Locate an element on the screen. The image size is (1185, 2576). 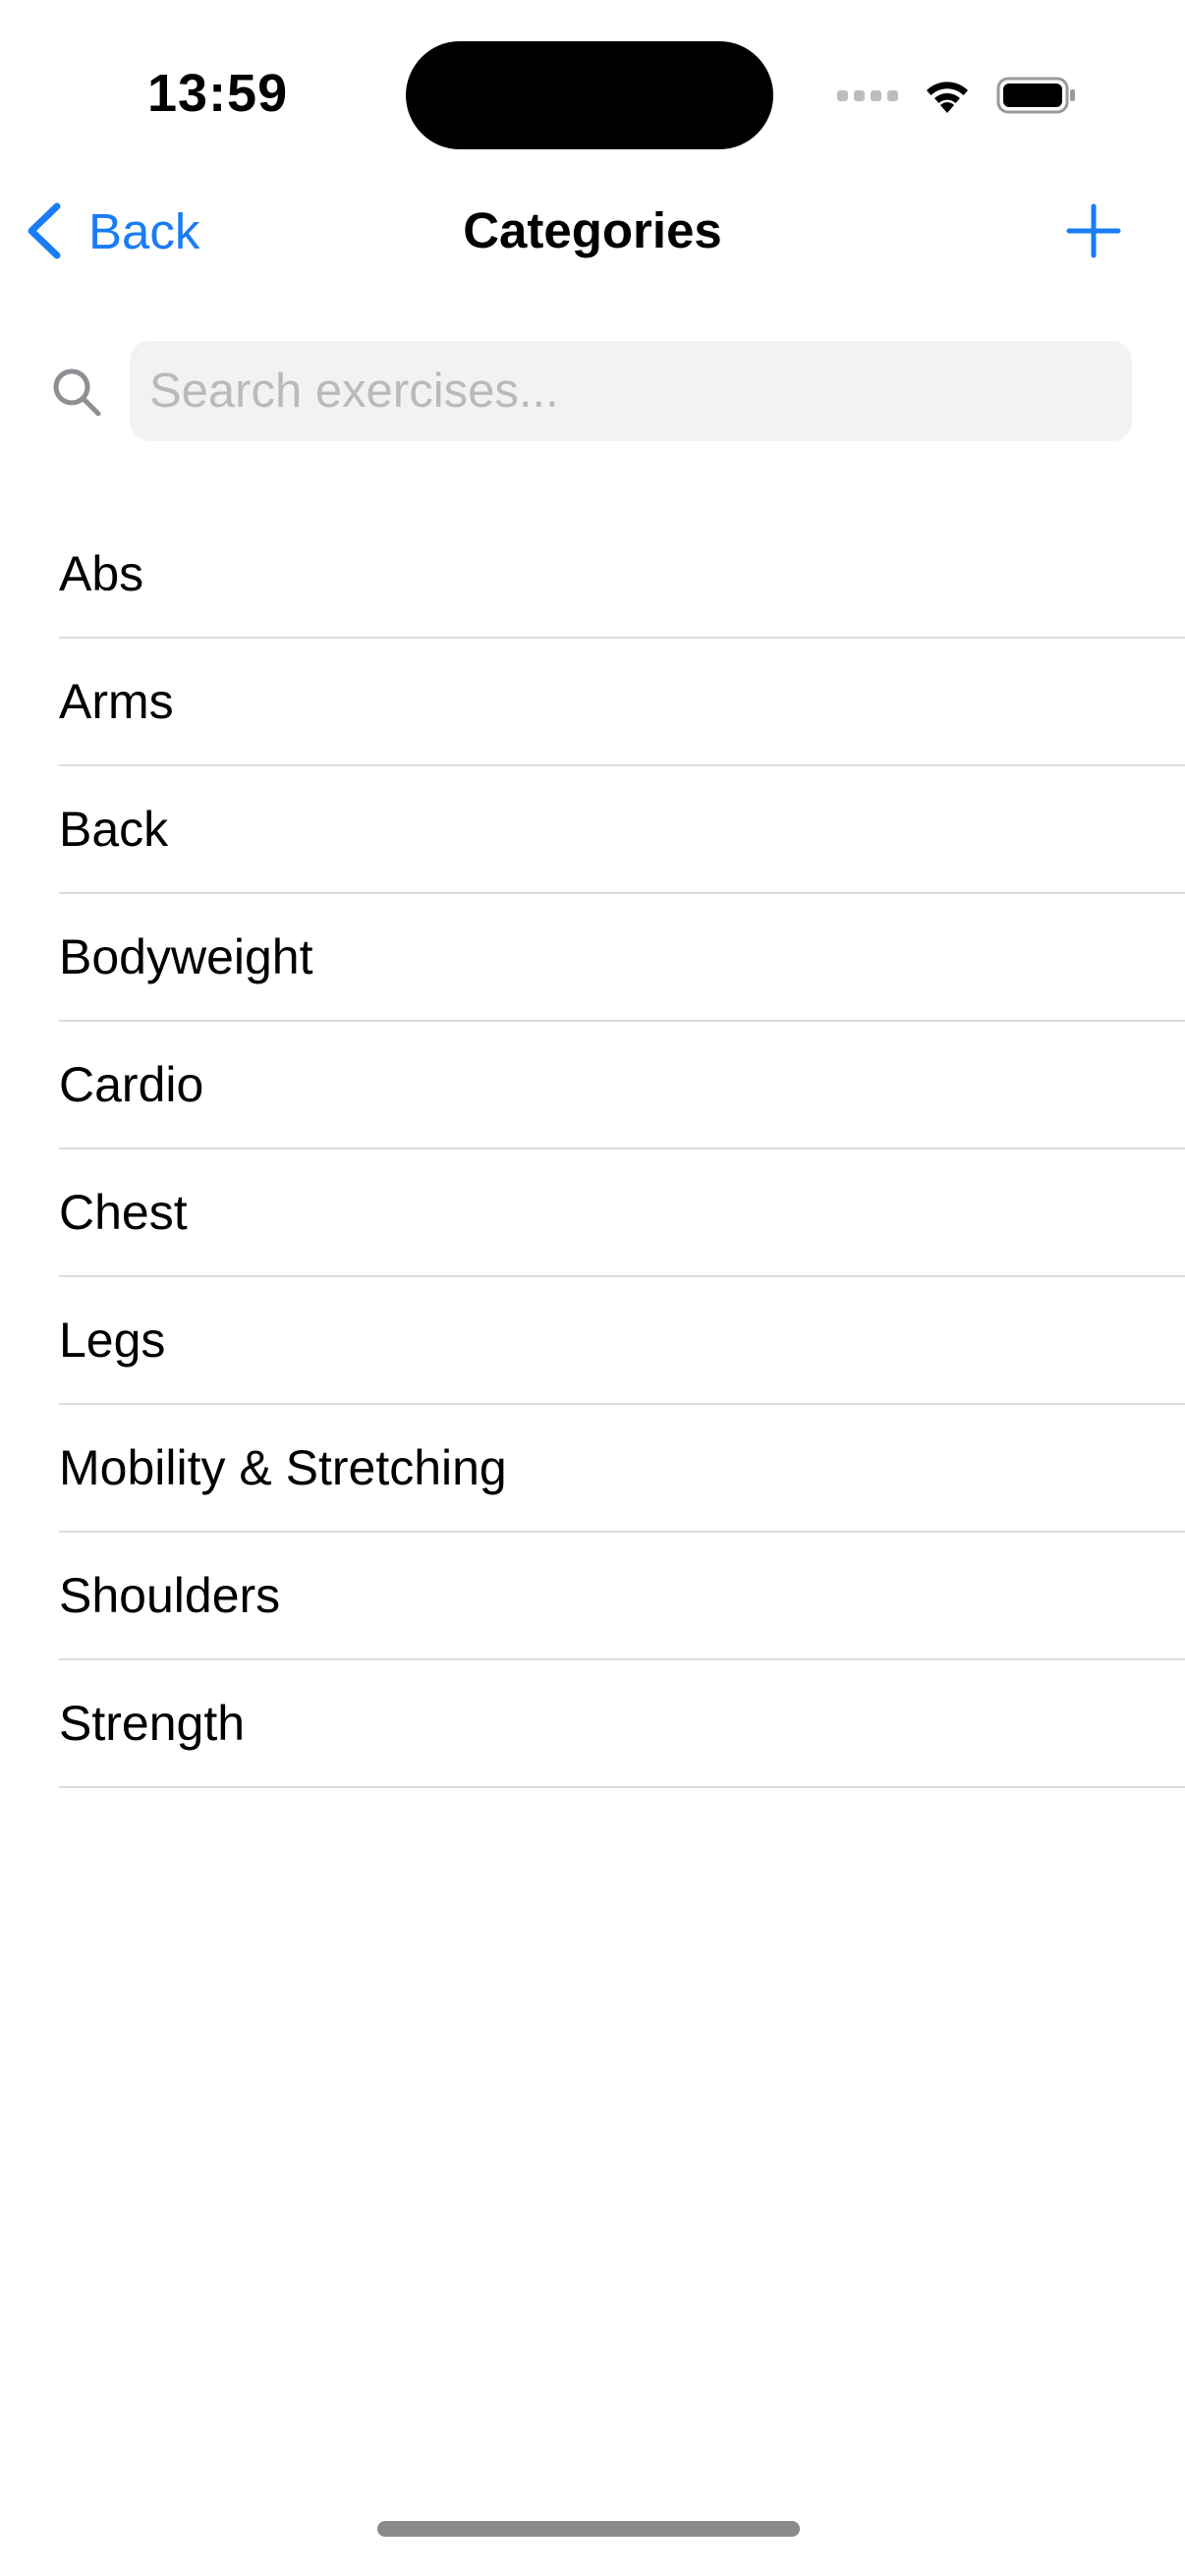
battery-icon is located at coordinates (1035, 95).